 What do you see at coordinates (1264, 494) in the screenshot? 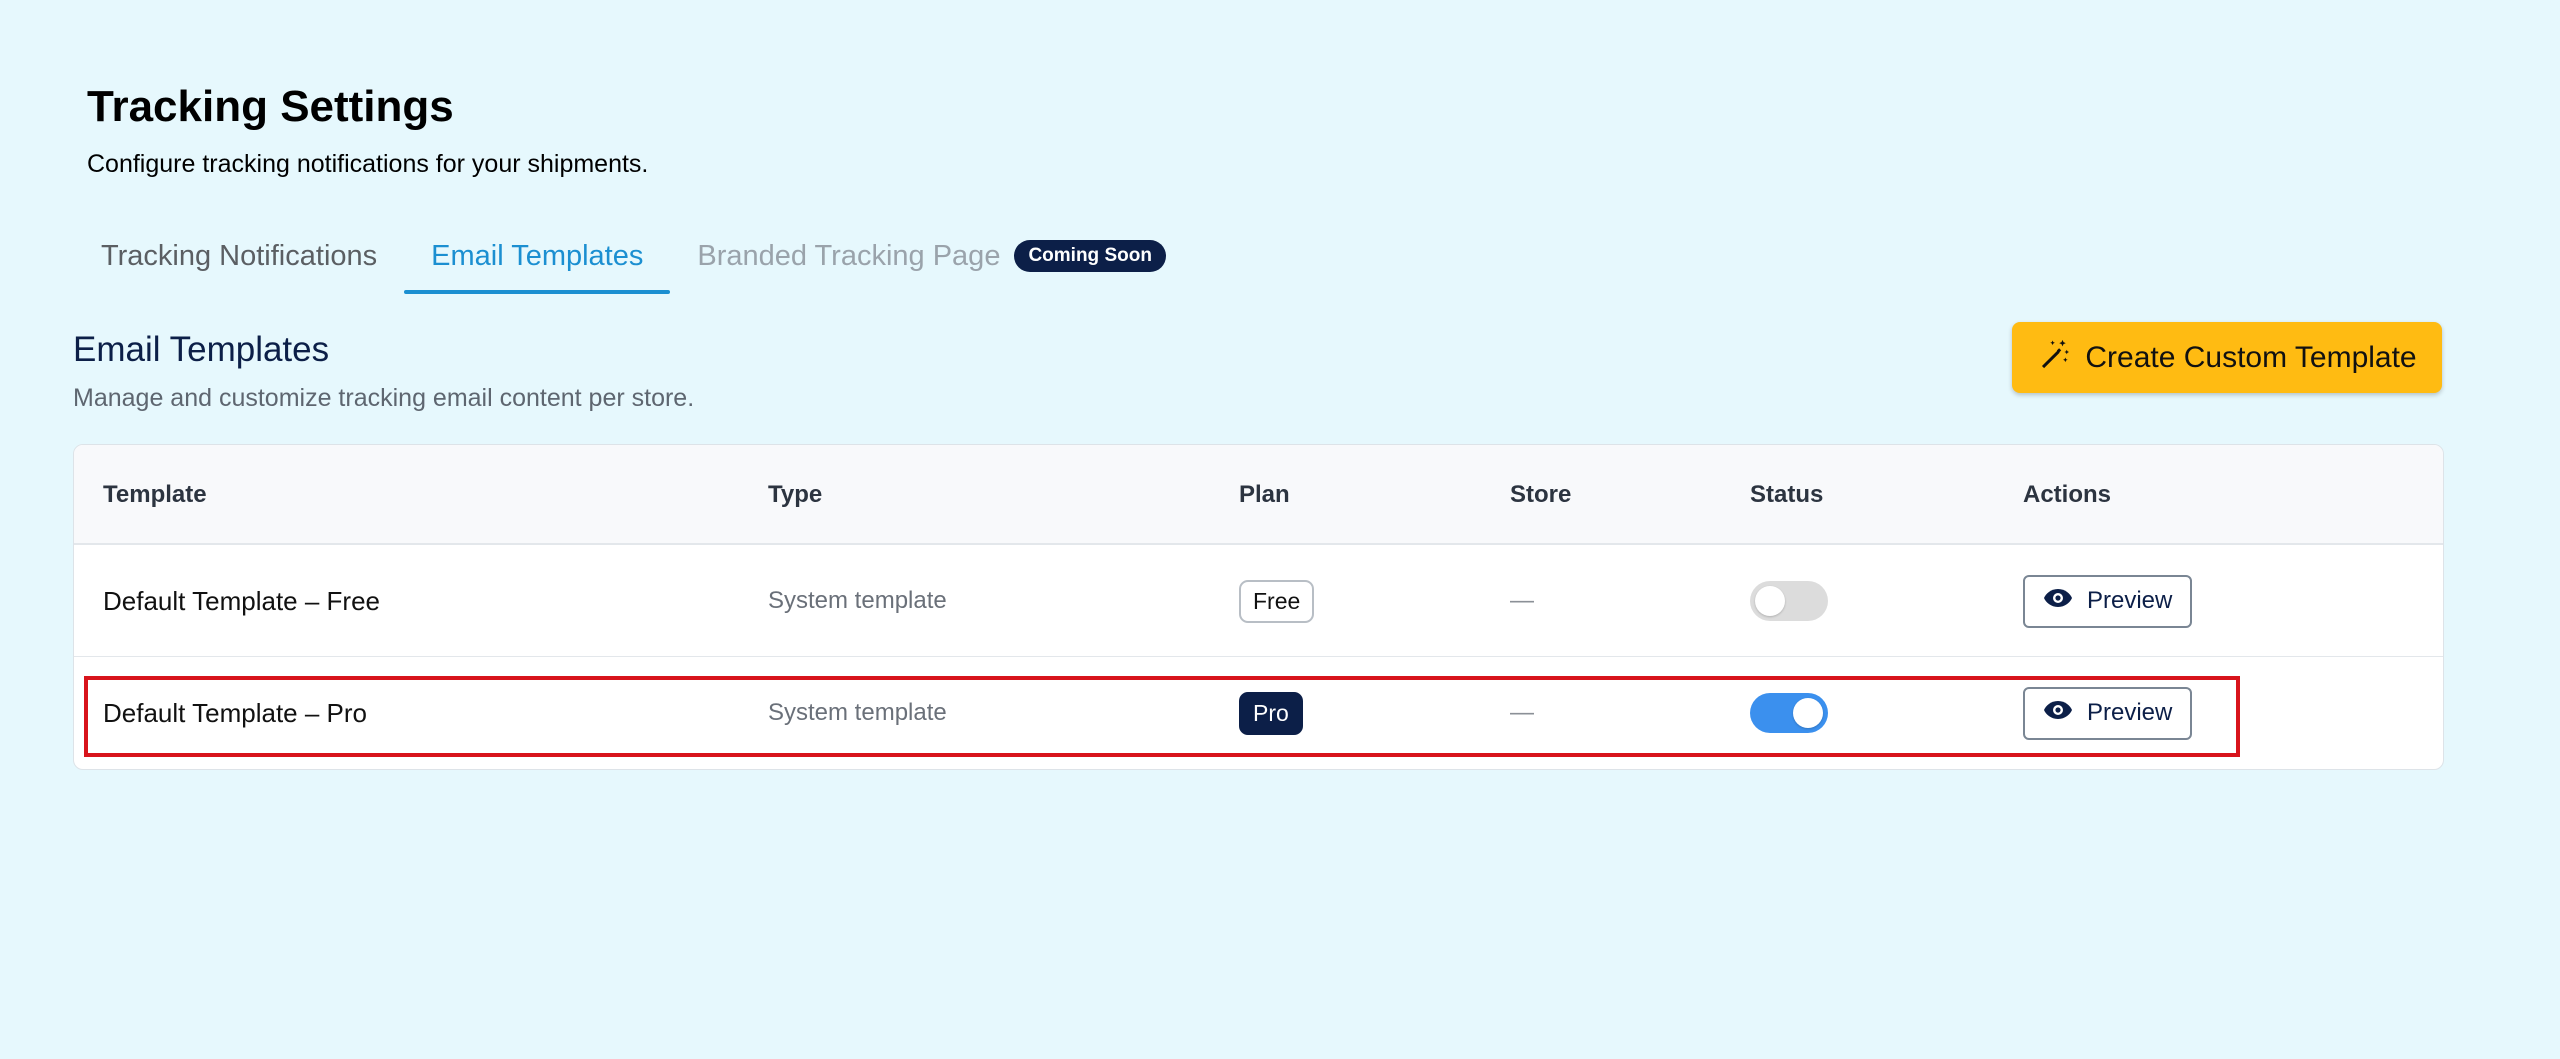
I see `column-header-plan: Plan` at bounding box center [1264, 494].